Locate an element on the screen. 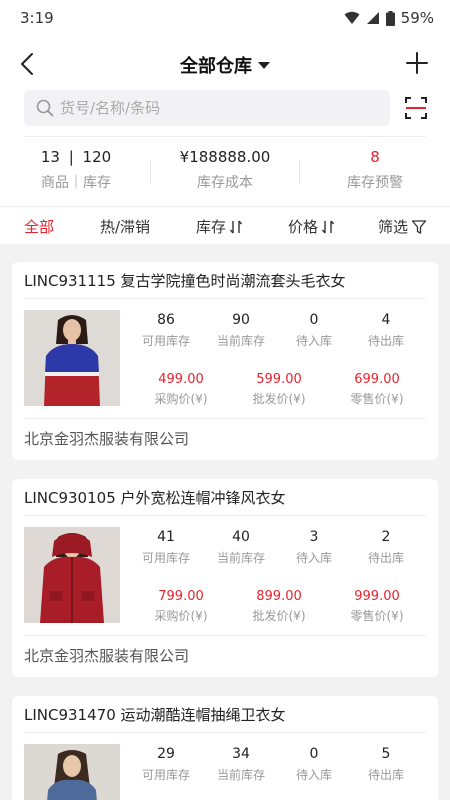 The height and width of the screenshot is (800, 450). battery-percent: 59% is located at coordinates (417, 18).